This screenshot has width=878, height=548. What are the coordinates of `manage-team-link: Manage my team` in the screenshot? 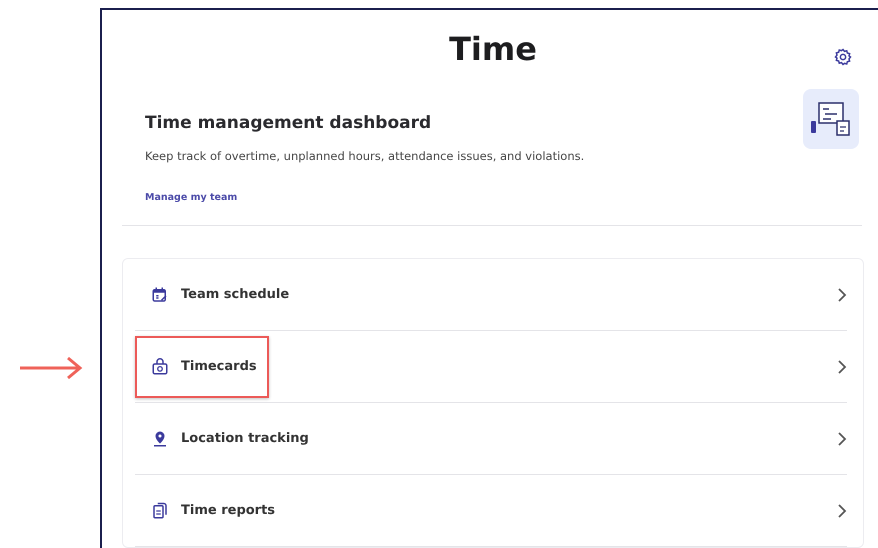 It's located at (191, 197).